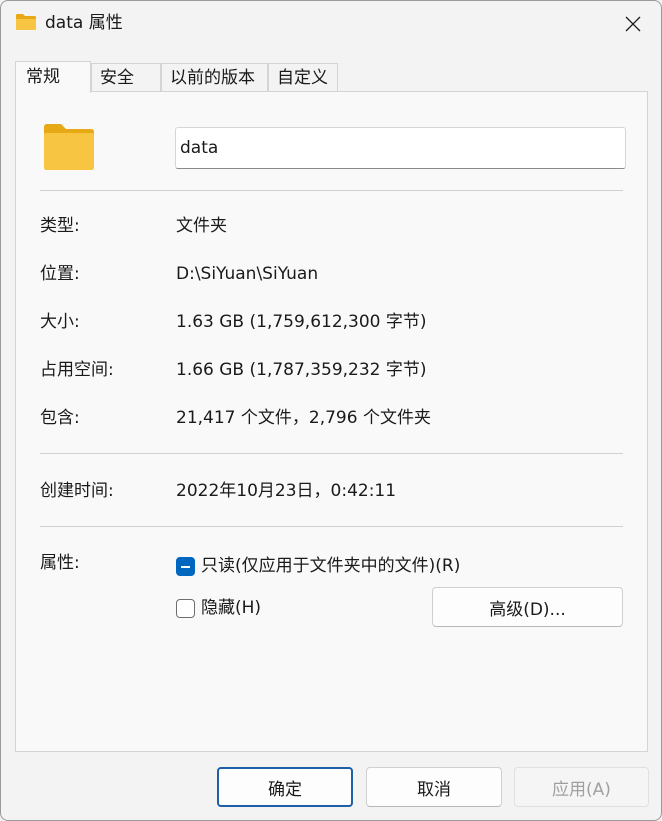 The width and height of the screenshot is (662, 821). What do you see at coordinates (53, 77) in the screenshot?
I see `tab-general: 常规` at bounding box center [53, 77].